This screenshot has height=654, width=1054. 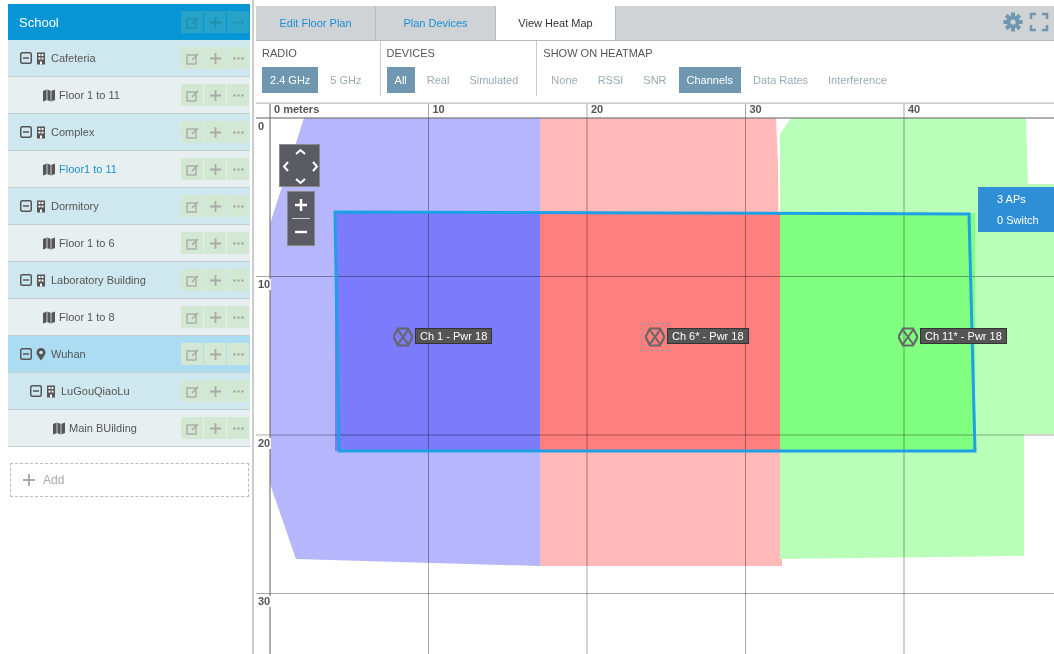 I want to click on option-button: 2.4 GHz, so click(x=290, y=79).